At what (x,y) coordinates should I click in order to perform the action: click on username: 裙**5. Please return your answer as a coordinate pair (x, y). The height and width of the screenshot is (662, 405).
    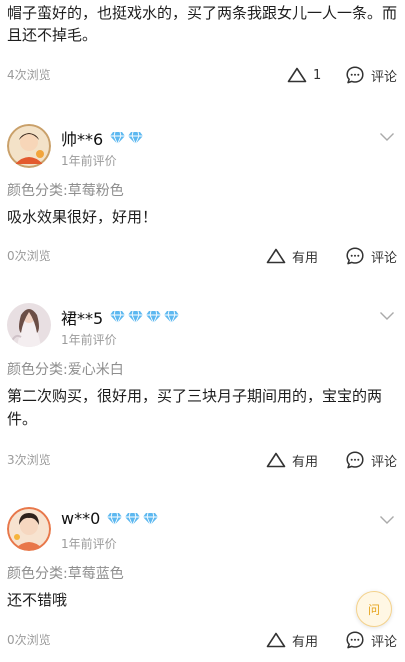
    Looking at the image, I should click on (121, 317).